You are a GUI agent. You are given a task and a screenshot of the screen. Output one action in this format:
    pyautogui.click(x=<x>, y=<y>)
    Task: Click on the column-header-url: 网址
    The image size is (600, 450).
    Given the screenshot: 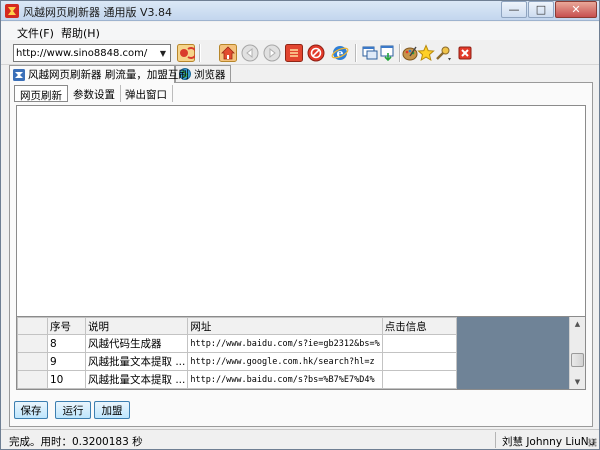 What is the action you would take?
    pyautogui.click(x=285, y=326)
    